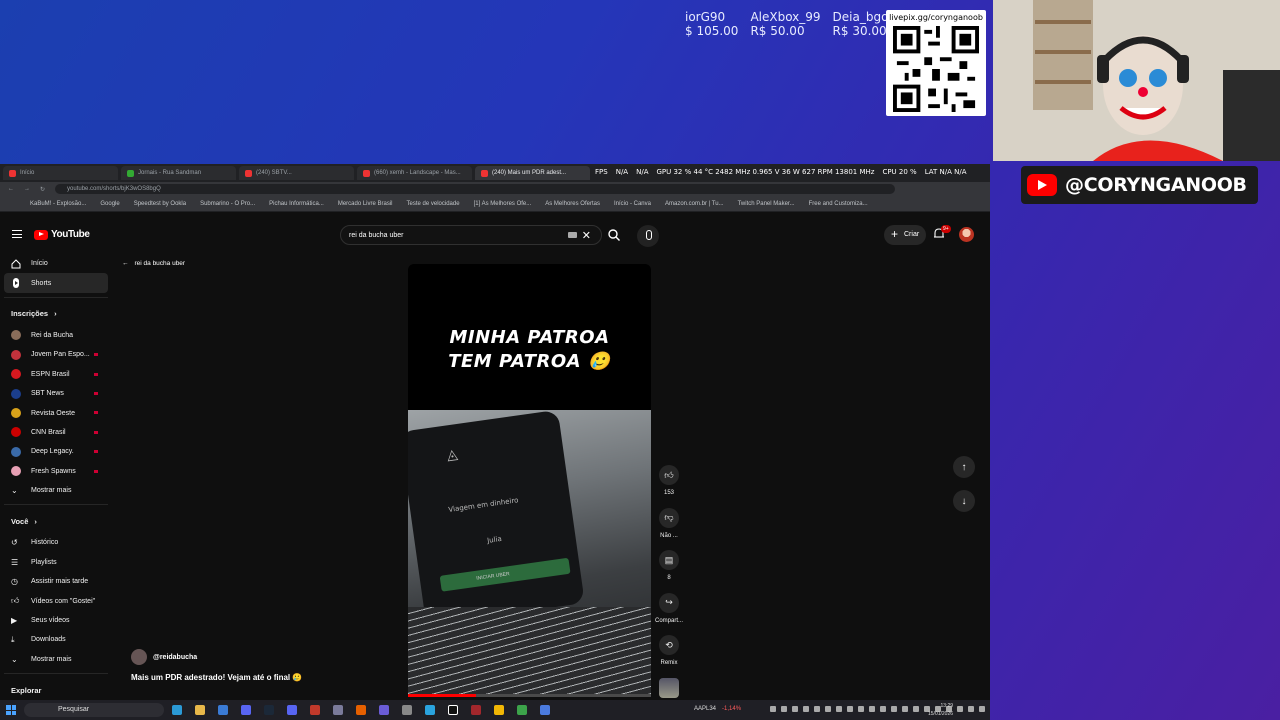 The image size is (1280, 720). Describe the element at coordinates (905, 235) in the screenshot. I see `create-button: Criar` at that location.